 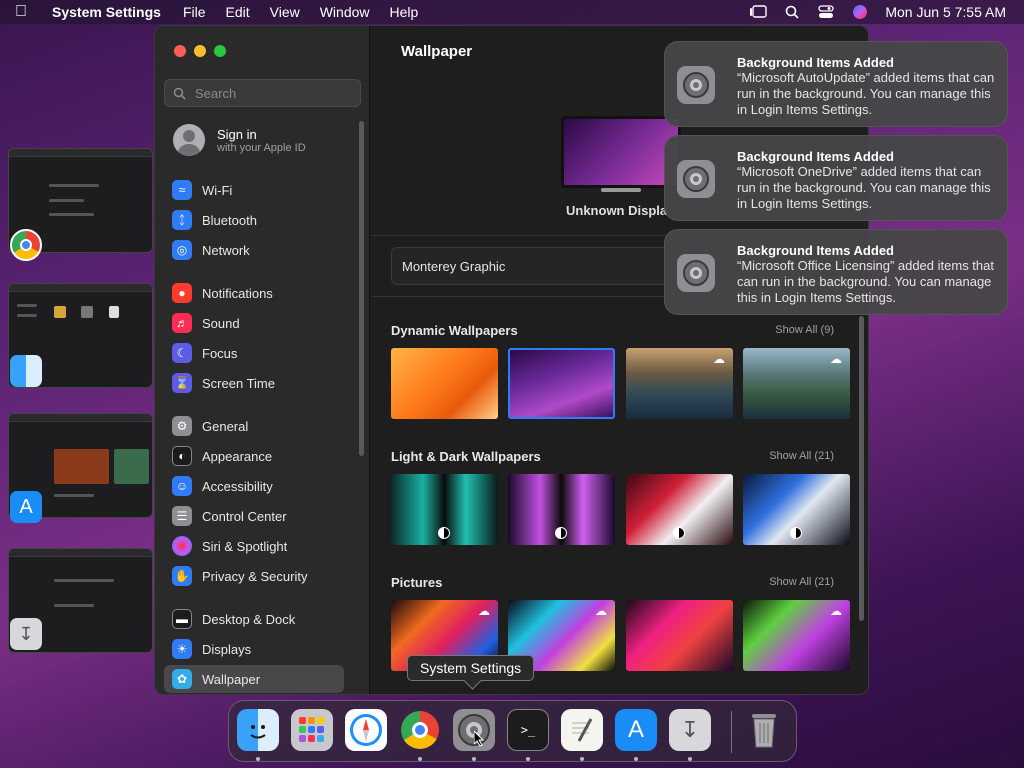 What do you see at coordinates (796, 383) in the screenshot?
I see `wallpaper-tile-catalina: ☁` at bounding box center [796, 383].